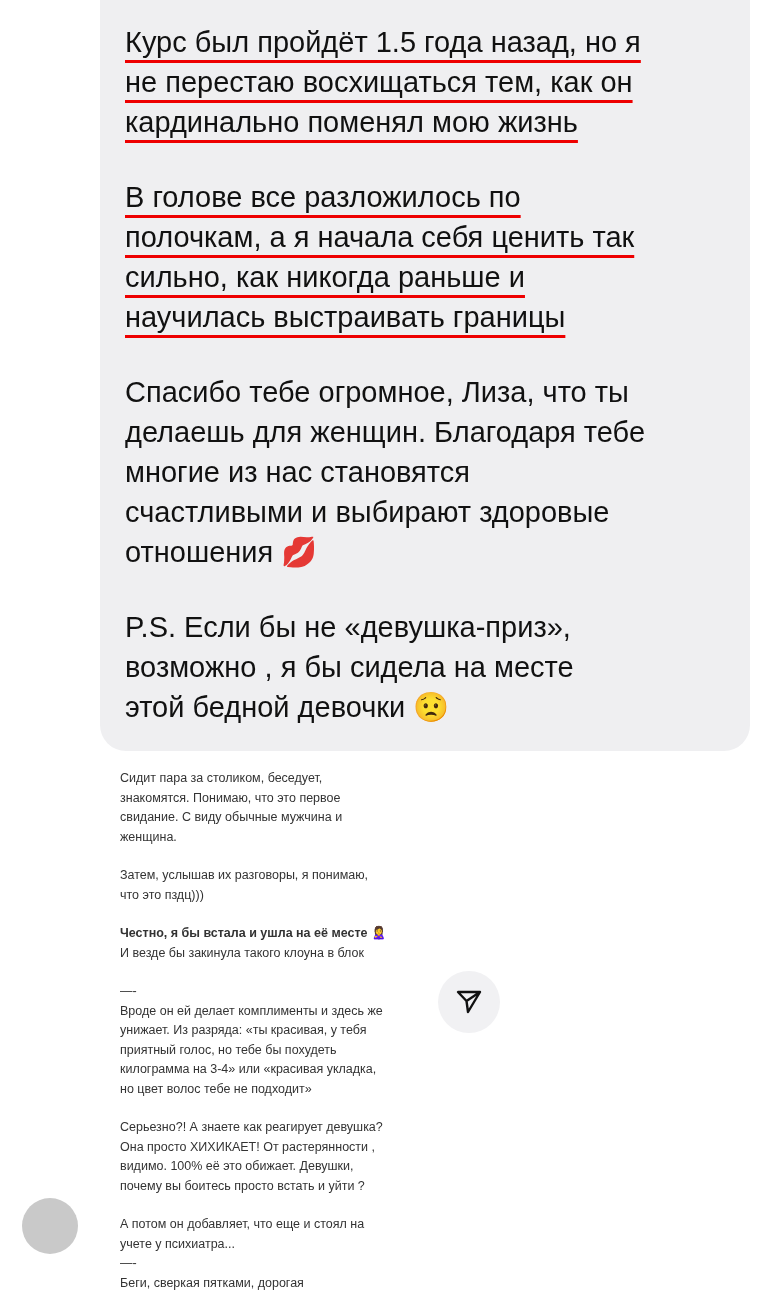 Image resolution: width=780 pixels, height=1300 pixels. What do you see at coordinates (380, 257) in the screenshot?
I see `message-paragraph: В голове все разложилось по полочкам, а я начала себя ценить так сильно, как никогда раньше и научилась выстраивать границы` at bounding box center [380, 257].